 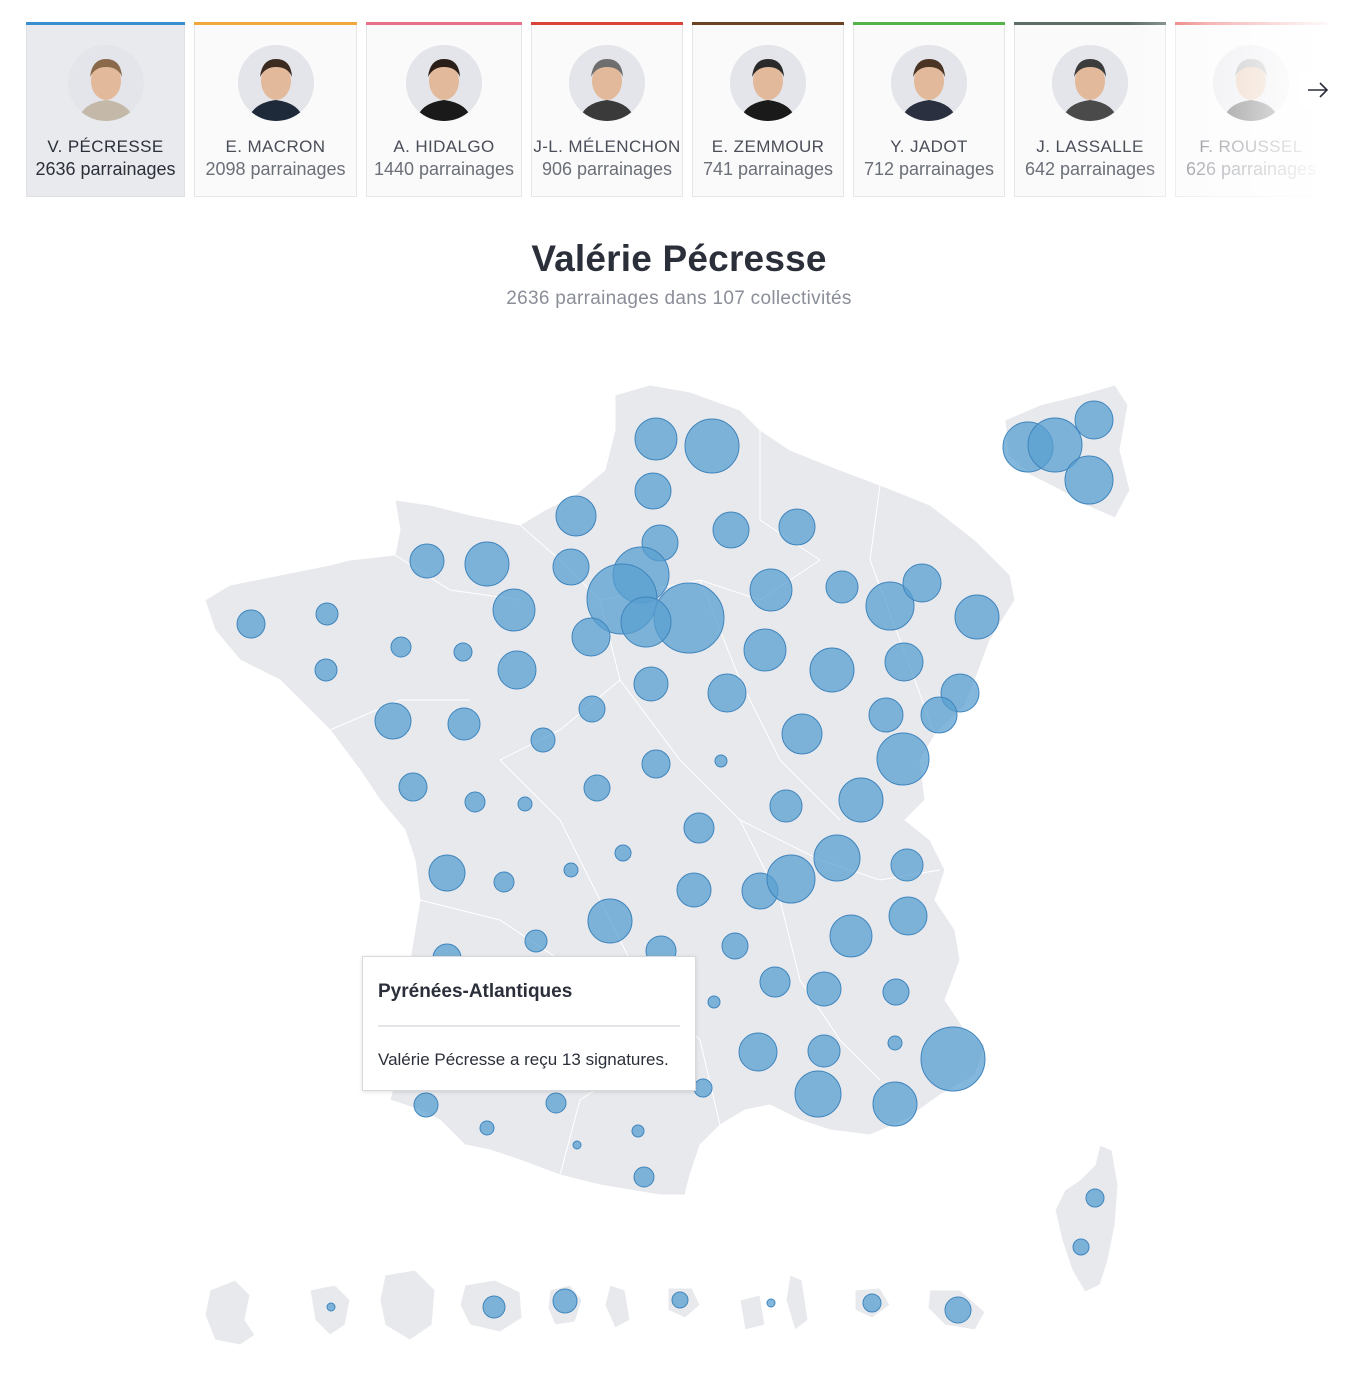 I want to click on tooltip-divider, so click(x=529, y=1026).